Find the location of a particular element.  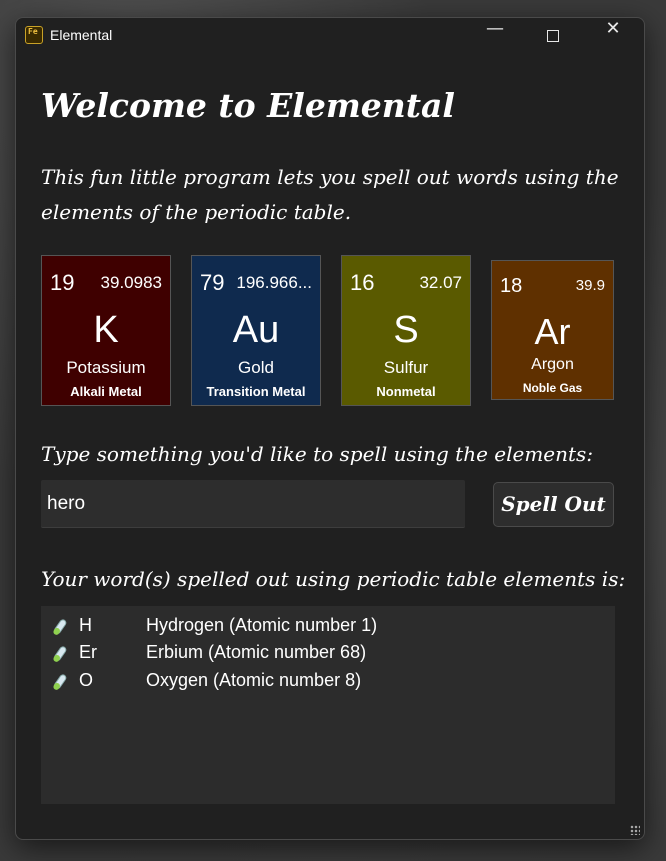

tile-atomic-mass: 32.07 is located at coordinates (440, 282).